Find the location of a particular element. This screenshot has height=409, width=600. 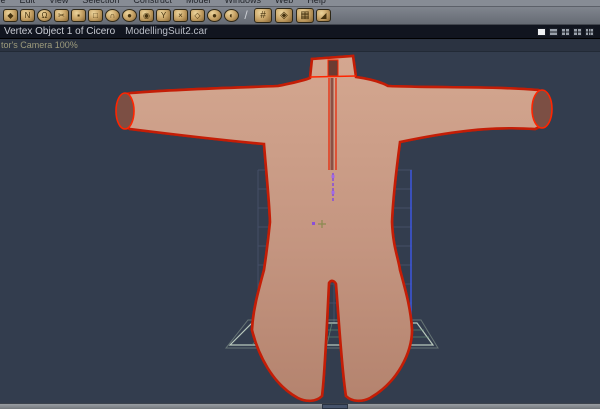

blob-tool-icon: ◐ is located at coordinates (231, 15).